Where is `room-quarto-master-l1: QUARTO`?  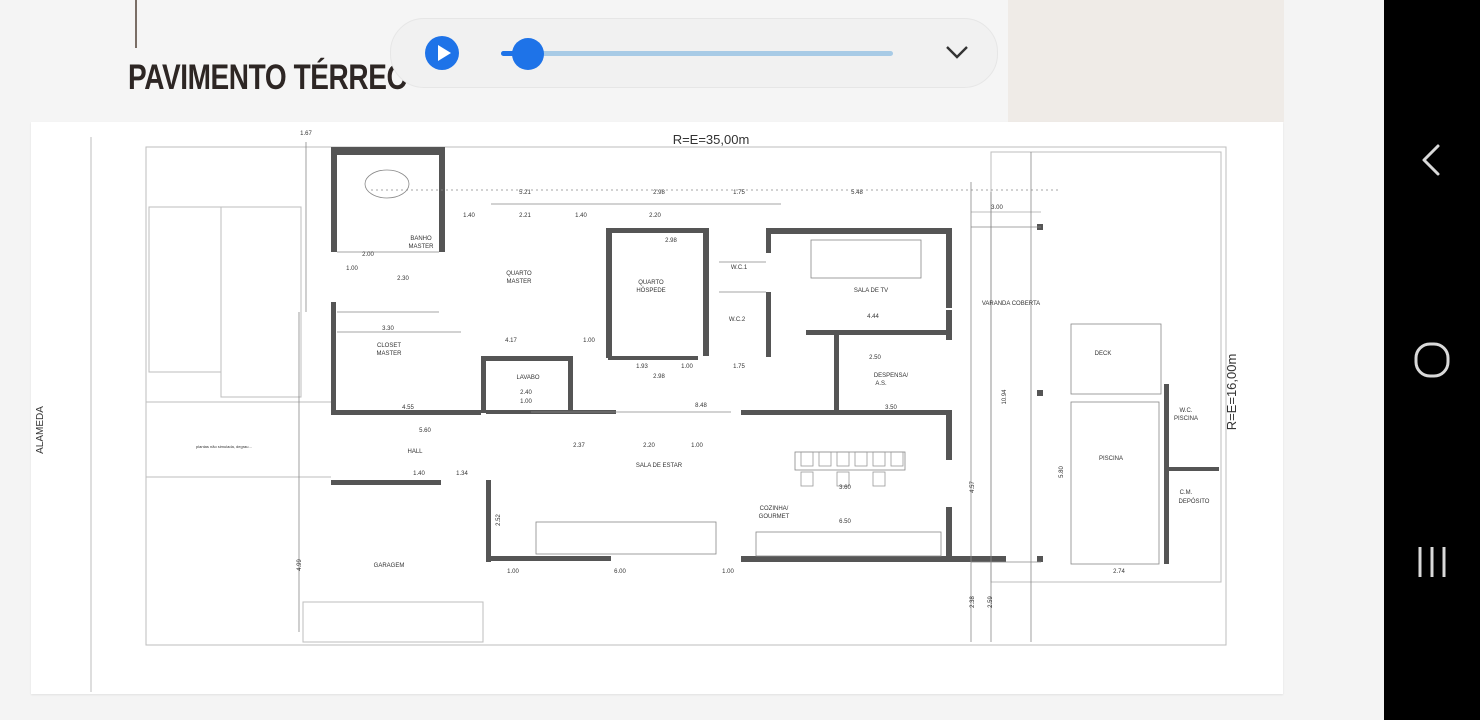 room-quarto-master-l1: QUARTO is located at coordinates (519, 274).